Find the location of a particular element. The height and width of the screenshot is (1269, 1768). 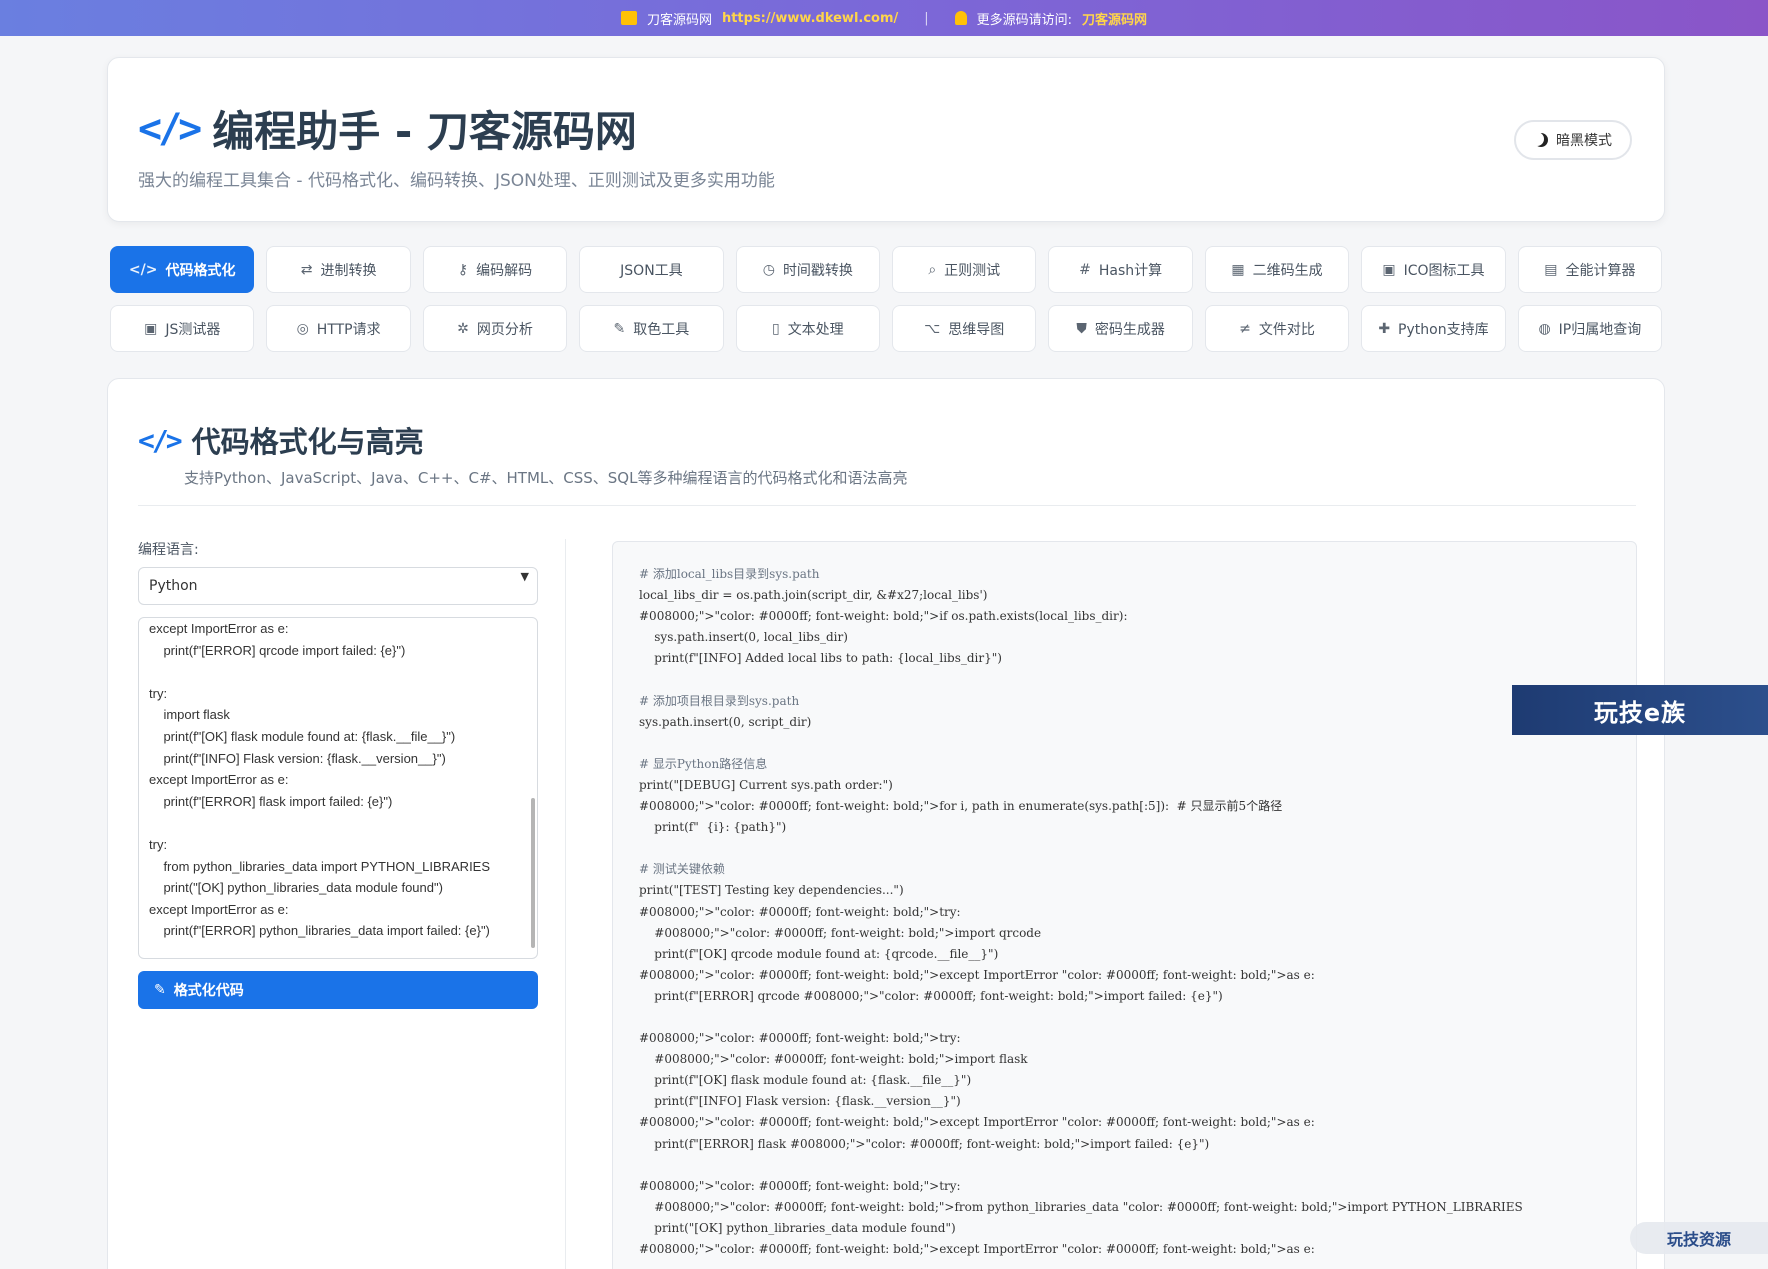

code-line: except ImportError as e: is located at coordinates (219, 628).